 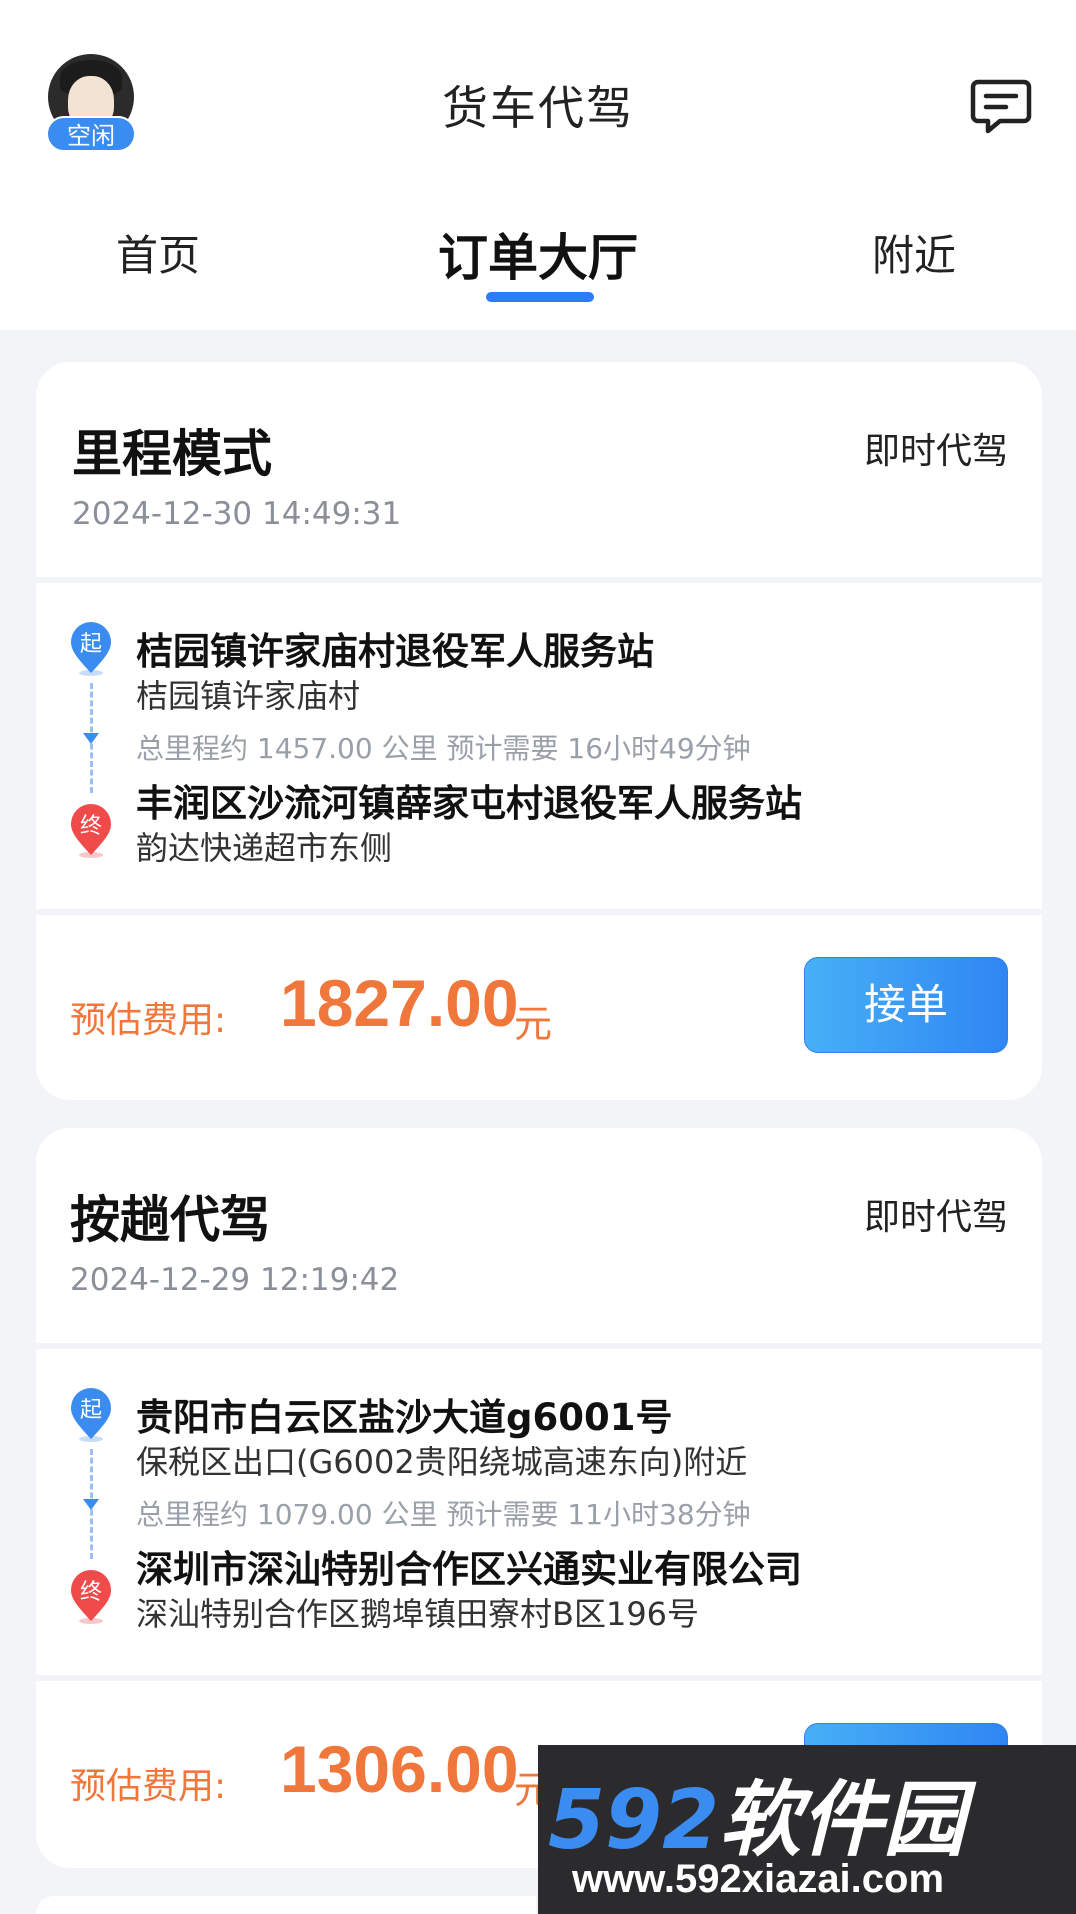 I want to click on watermark-logo: 592软件园, so click(x=756, y=1812).